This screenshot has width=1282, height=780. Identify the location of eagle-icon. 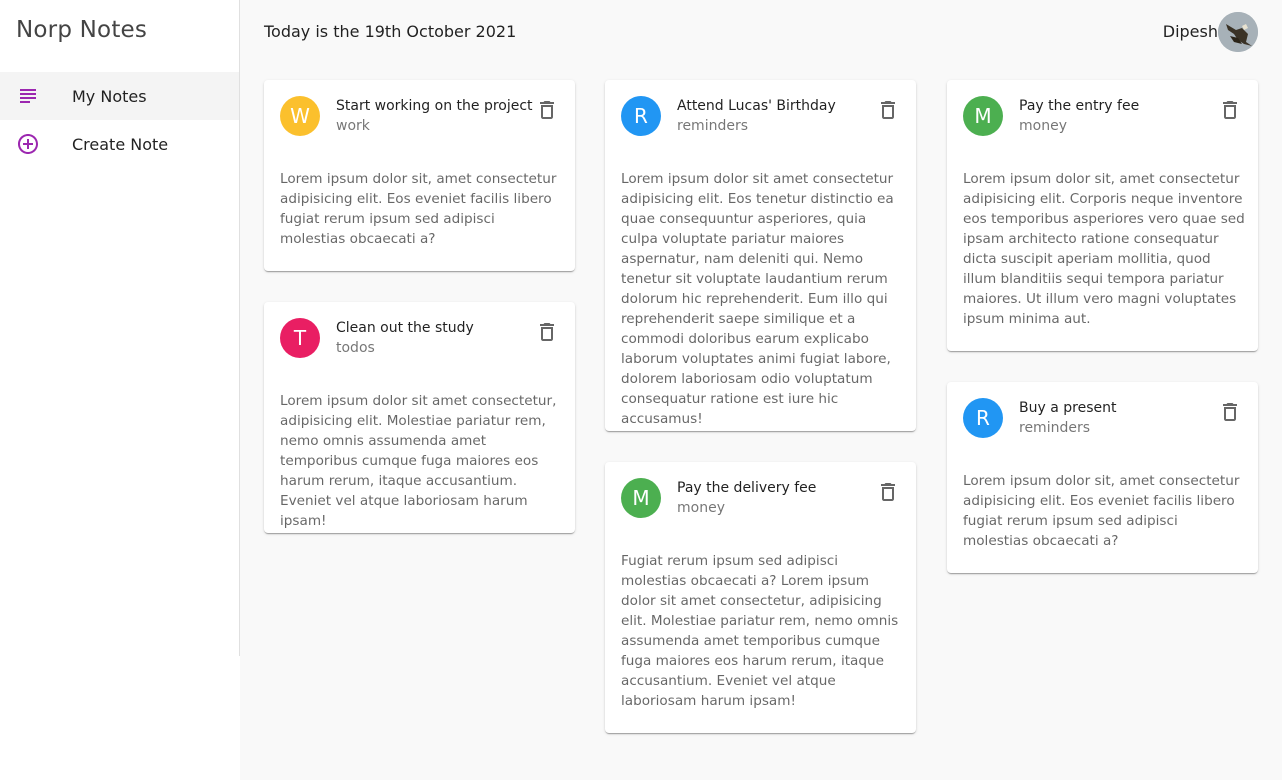
(1238, 32).